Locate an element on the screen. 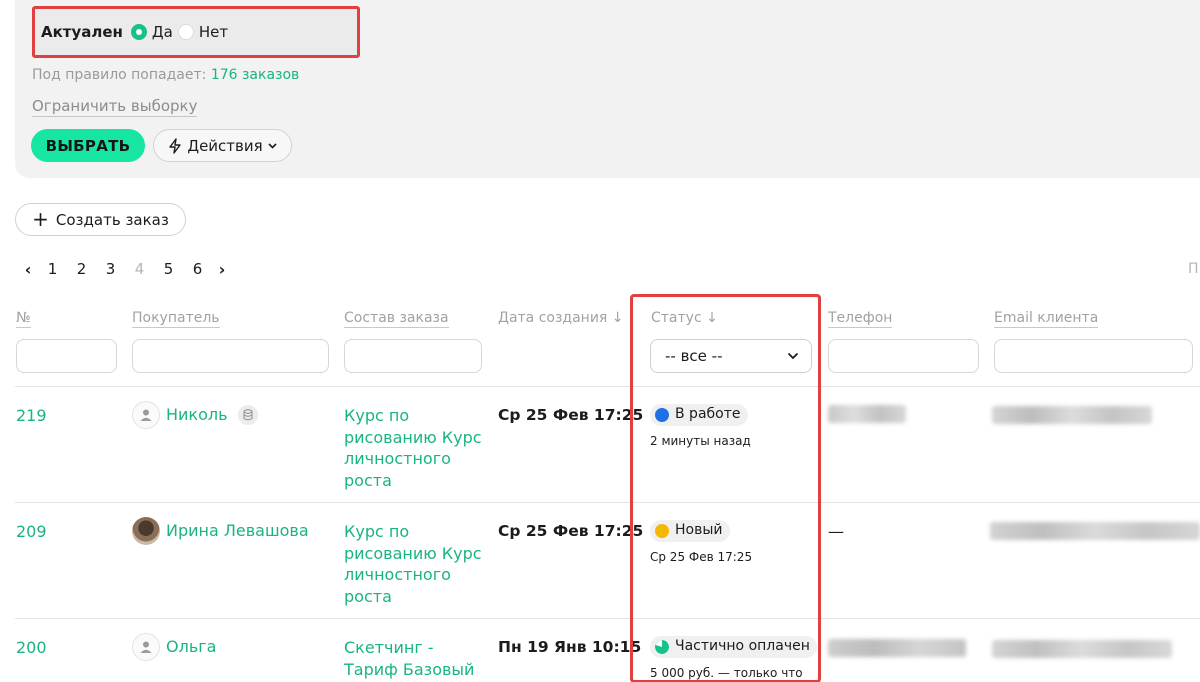 This screenshot has width=1200, height=682. header-order: Состав заказа is located at coordinates (396, 319).